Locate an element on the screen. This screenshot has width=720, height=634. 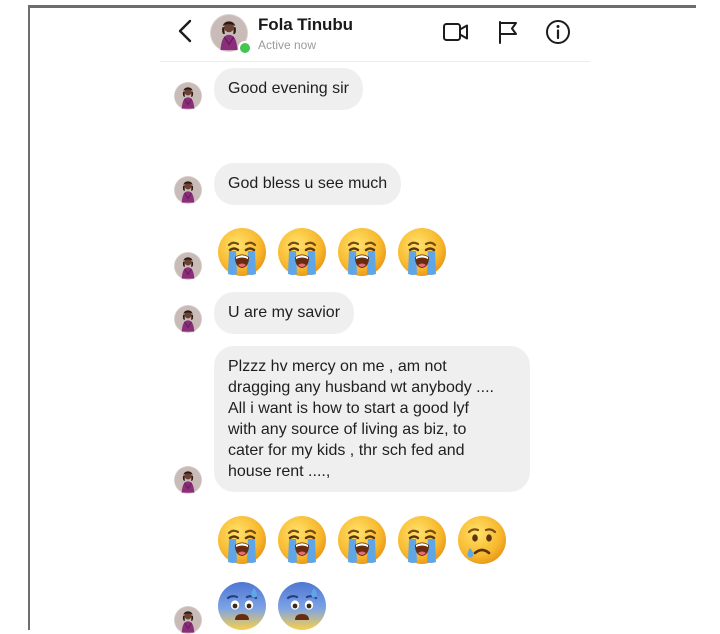
screenshot-left-border is located at coordinates (29, 318).